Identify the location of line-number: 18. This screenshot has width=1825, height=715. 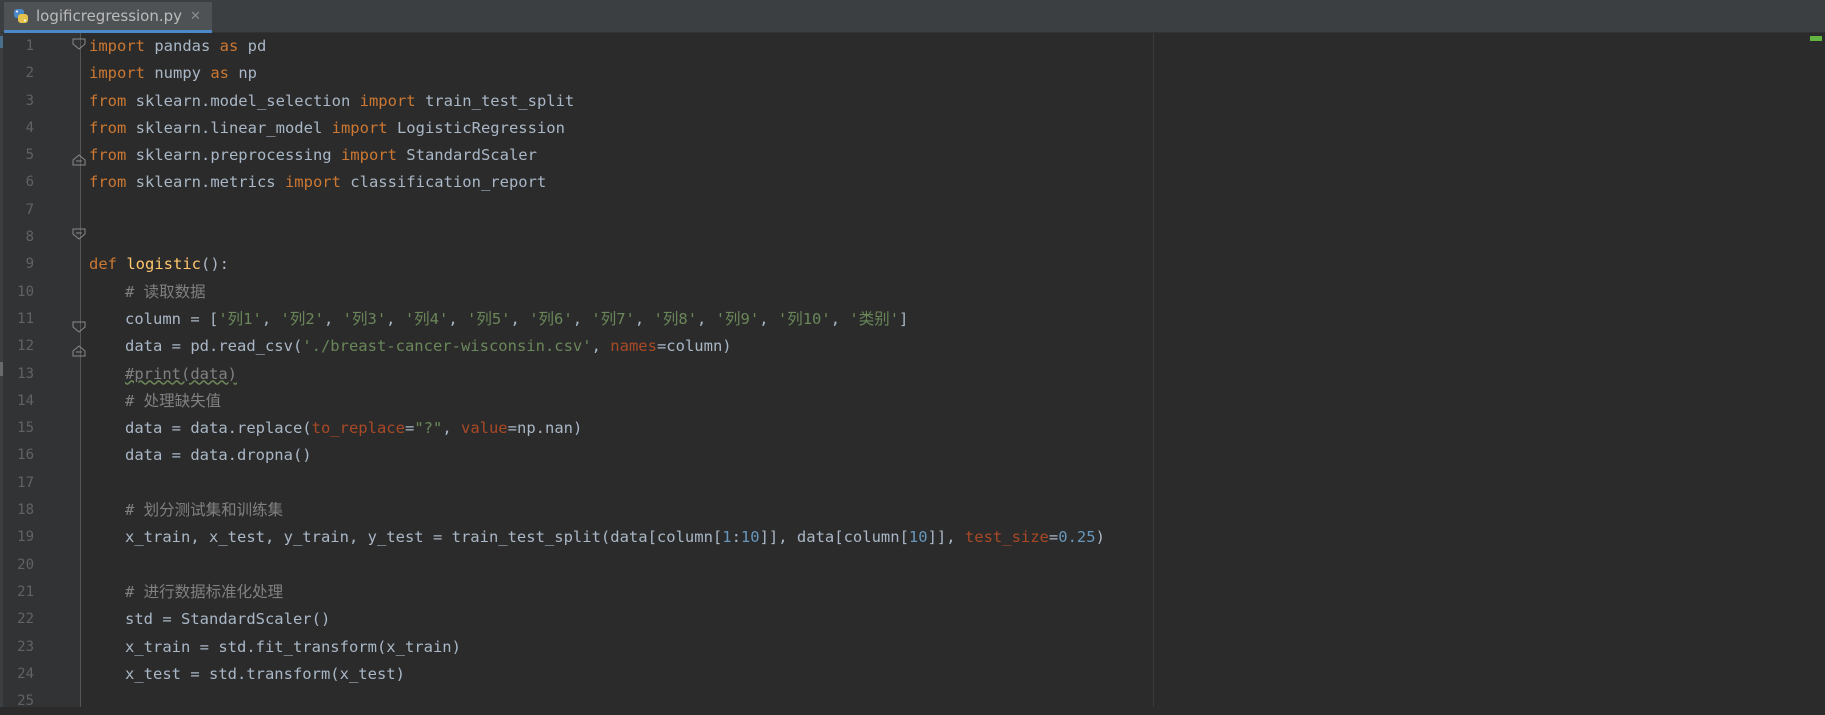
(25, 510).